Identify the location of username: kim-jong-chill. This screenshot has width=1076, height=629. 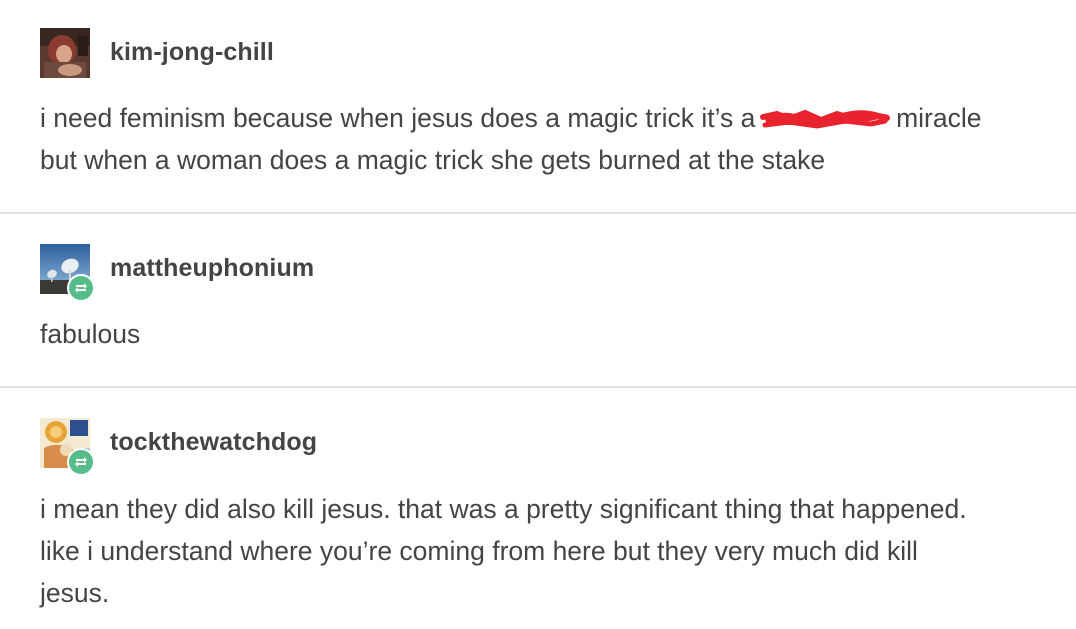
(192, 52).